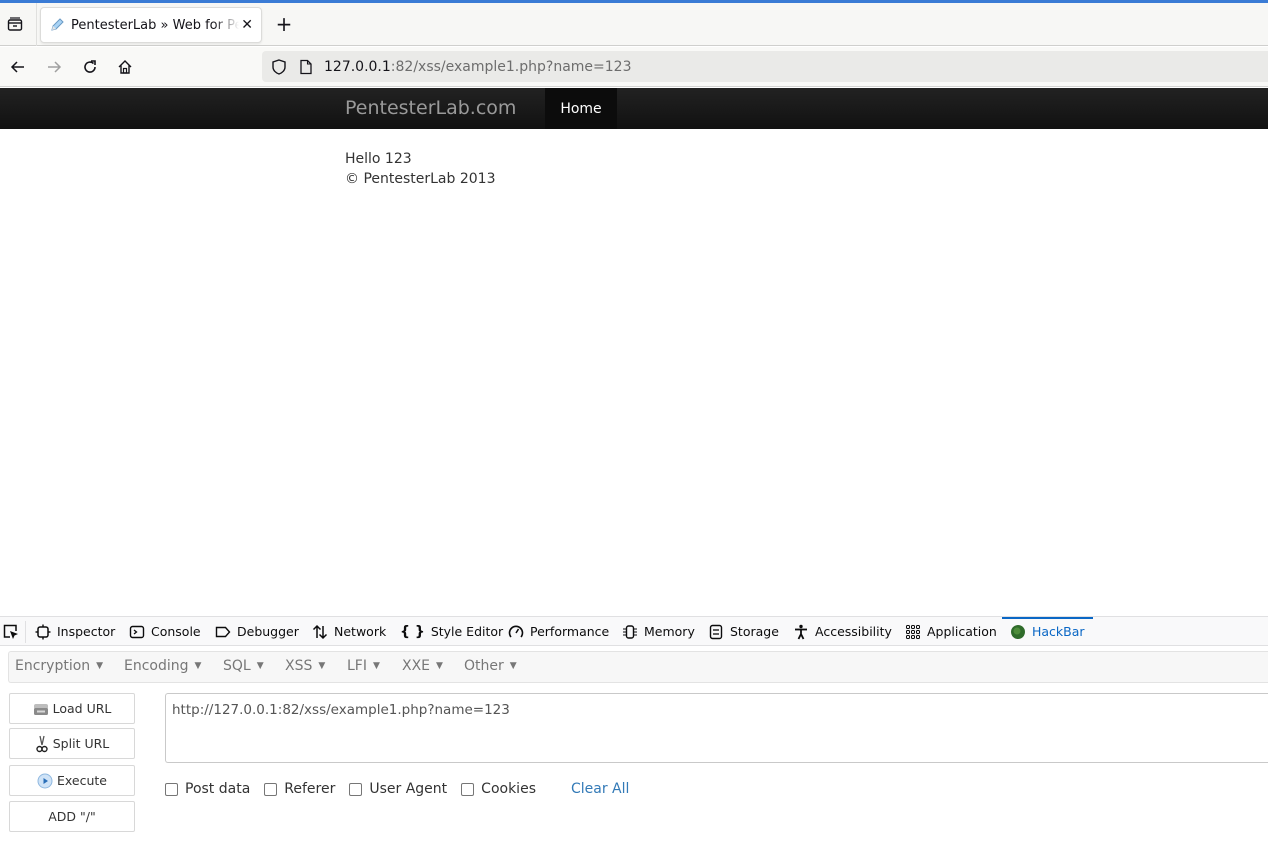 The image size is (1268, 860). Describe the element at coordinates (570, 631) in the screenshot. I see `tab-label: Performance` at that location.